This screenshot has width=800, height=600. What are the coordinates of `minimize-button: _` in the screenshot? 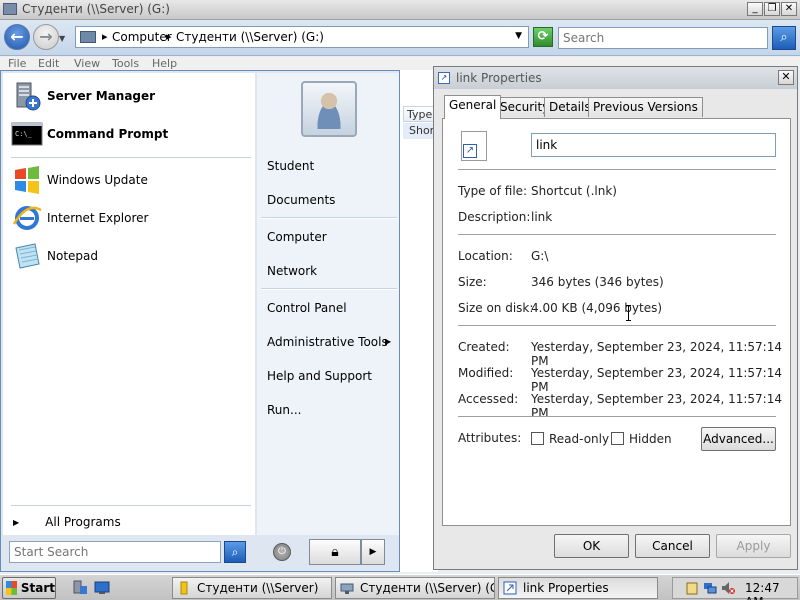 It's located at (755, 9).